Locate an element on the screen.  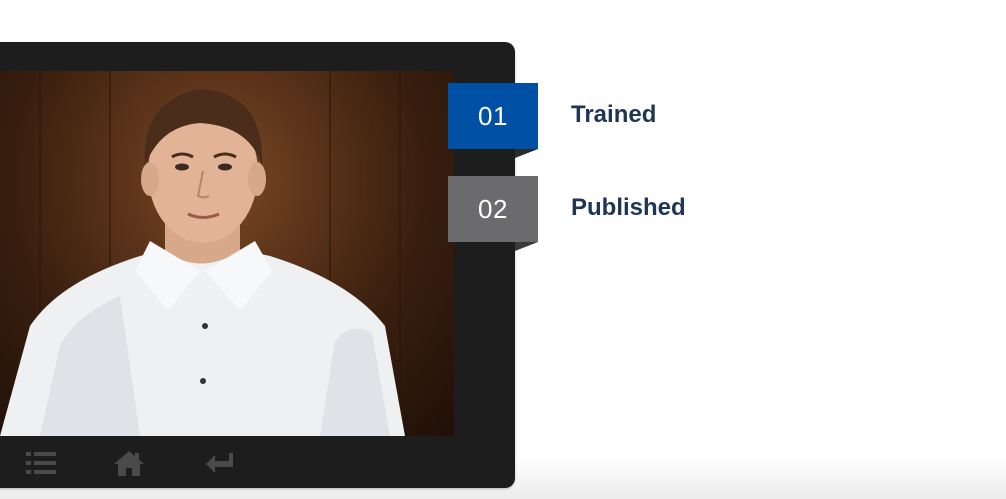
menu-list-icon is located at coordinates (41, 463).